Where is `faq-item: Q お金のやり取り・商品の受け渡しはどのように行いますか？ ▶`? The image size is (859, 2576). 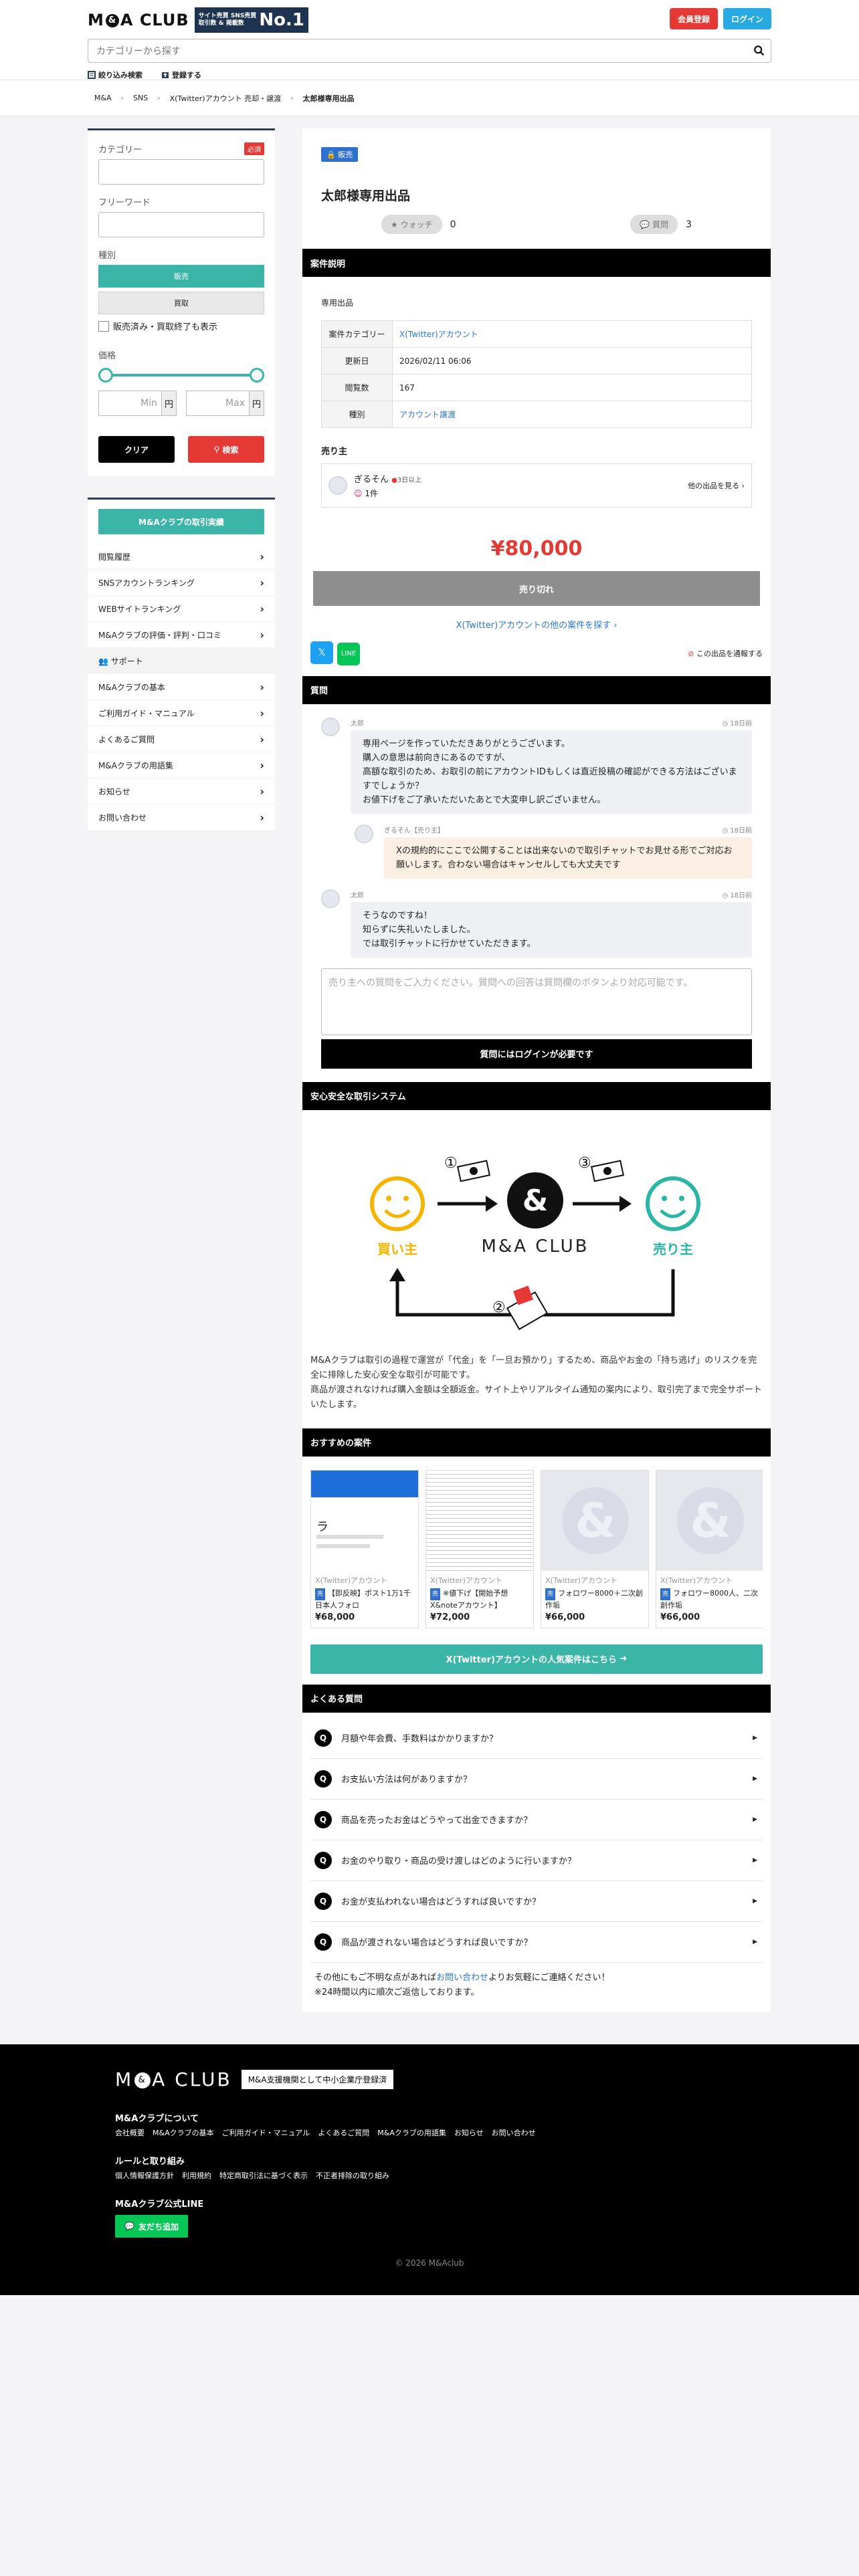
faq-item: Q お金のやり取り・商品の受け渡しはどのように行いますか？ ▶ is located at coordinates (536, 1861).